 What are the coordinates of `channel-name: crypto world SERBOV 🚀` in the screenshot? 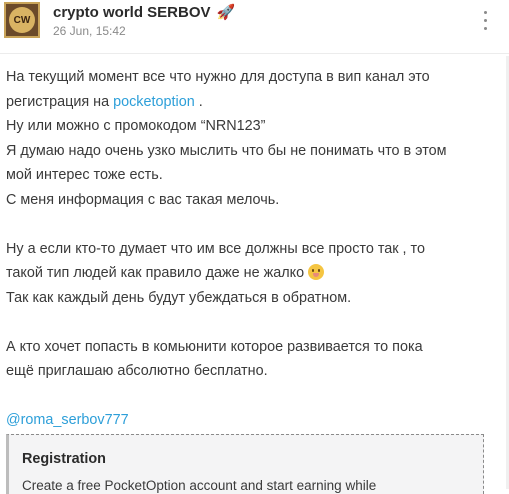 It's located at (144, 12).